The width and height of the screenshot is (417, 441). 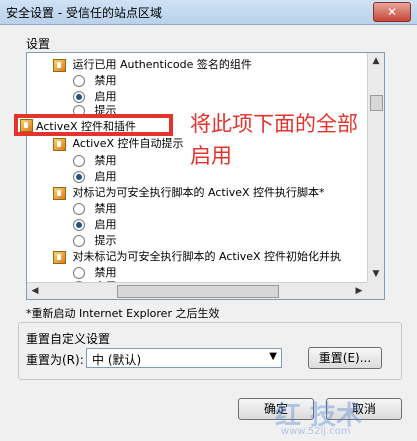 I want to click on option-init-unsafe-activex: 对未标记为可安全执行脚本的 ActiveX 控件初始化并执, so click(x=197, y=257).